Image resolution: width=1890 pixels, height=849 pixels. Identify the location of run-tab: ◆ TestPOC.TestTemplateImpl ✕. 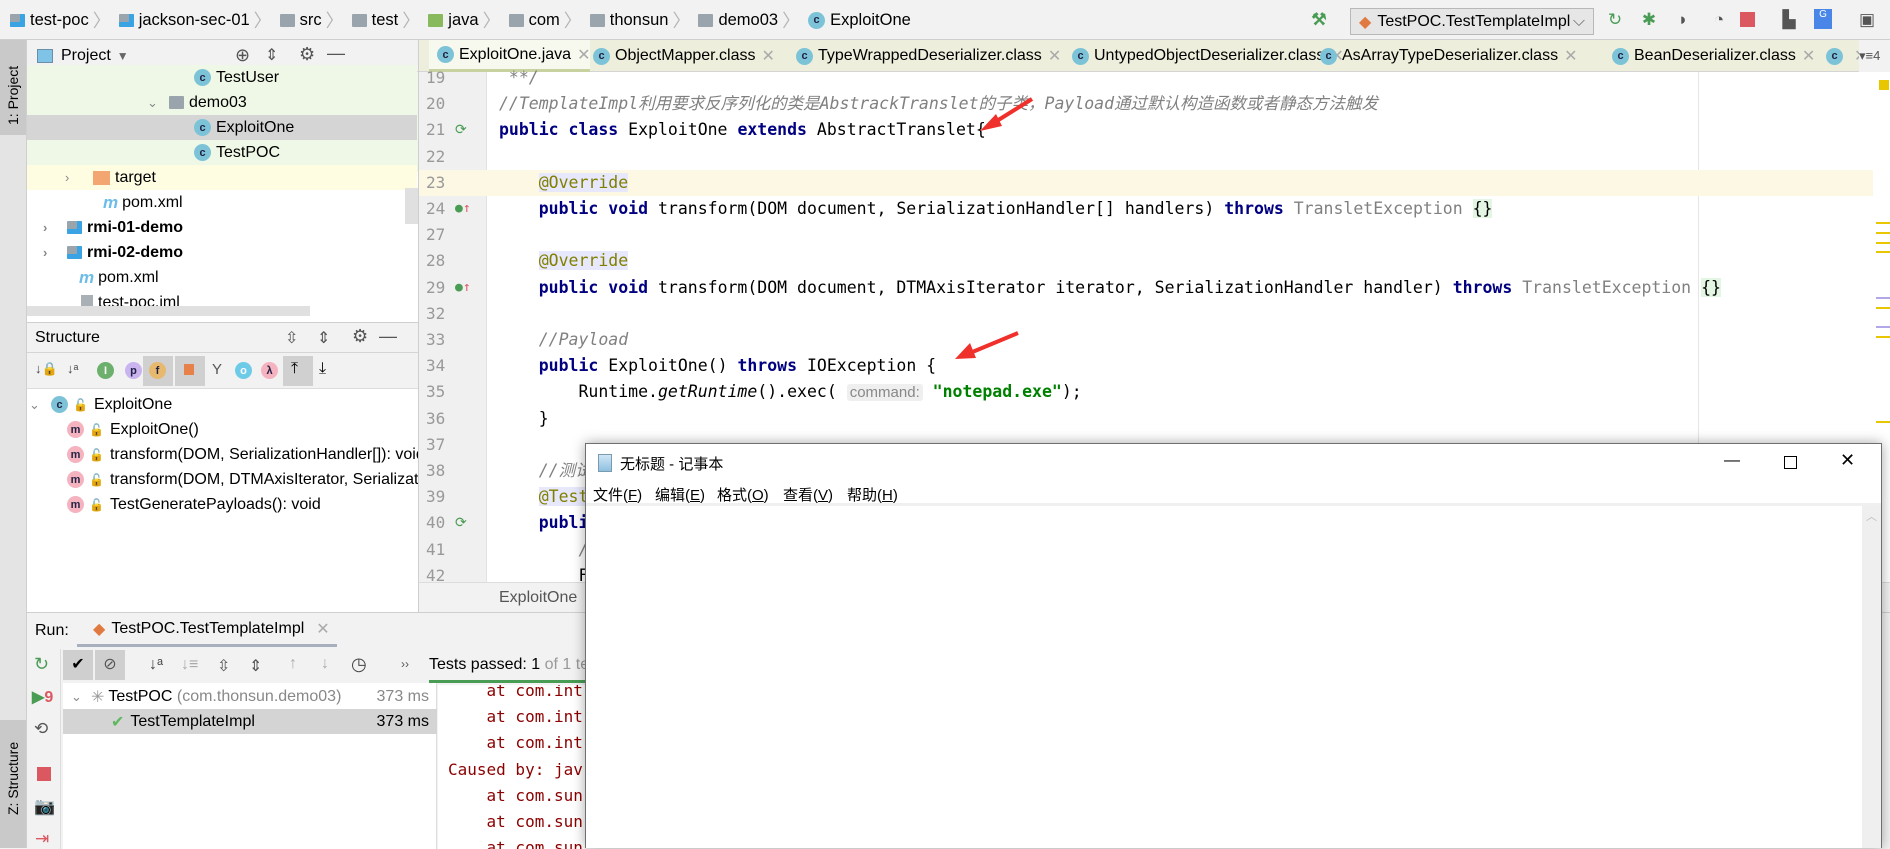
(207, 630).